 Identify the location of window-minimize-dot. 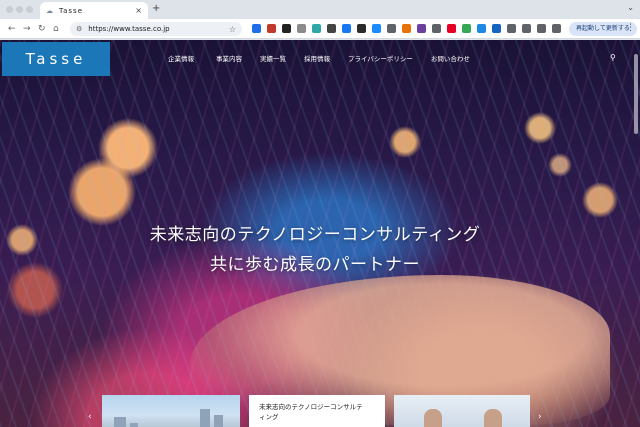
(19, 9).